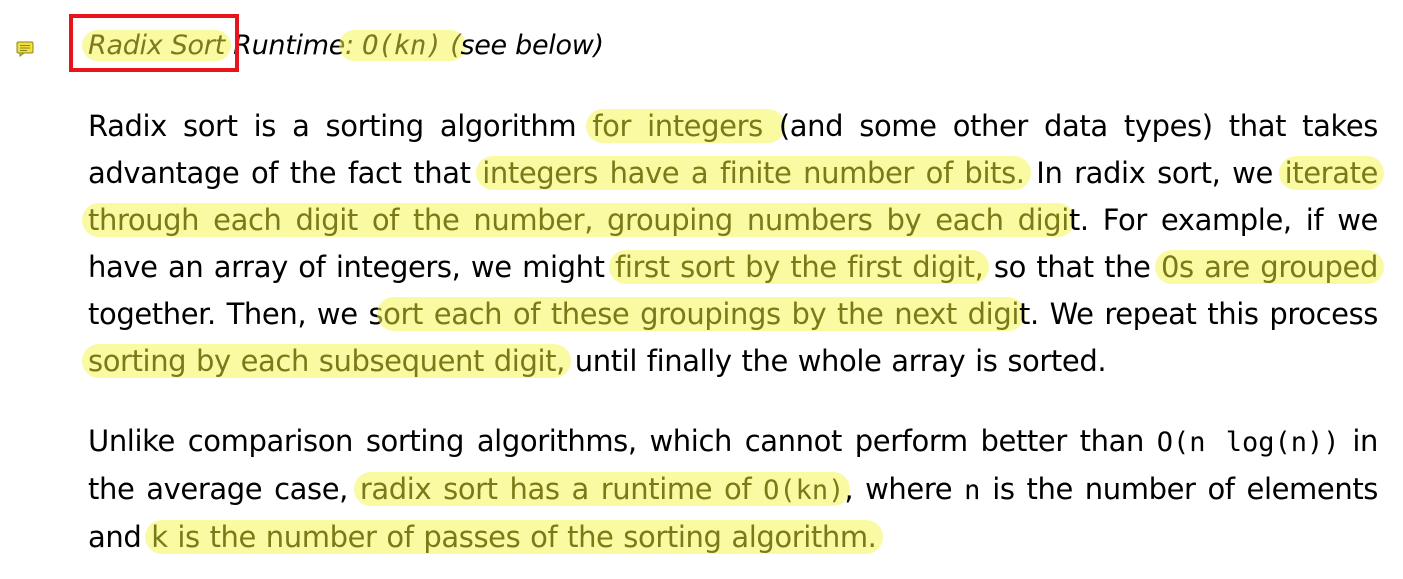  What do you see at coordinates (289, 45) in the screenshot?
I see `runtime-label: Runtime` at bounding box center [289, 45].